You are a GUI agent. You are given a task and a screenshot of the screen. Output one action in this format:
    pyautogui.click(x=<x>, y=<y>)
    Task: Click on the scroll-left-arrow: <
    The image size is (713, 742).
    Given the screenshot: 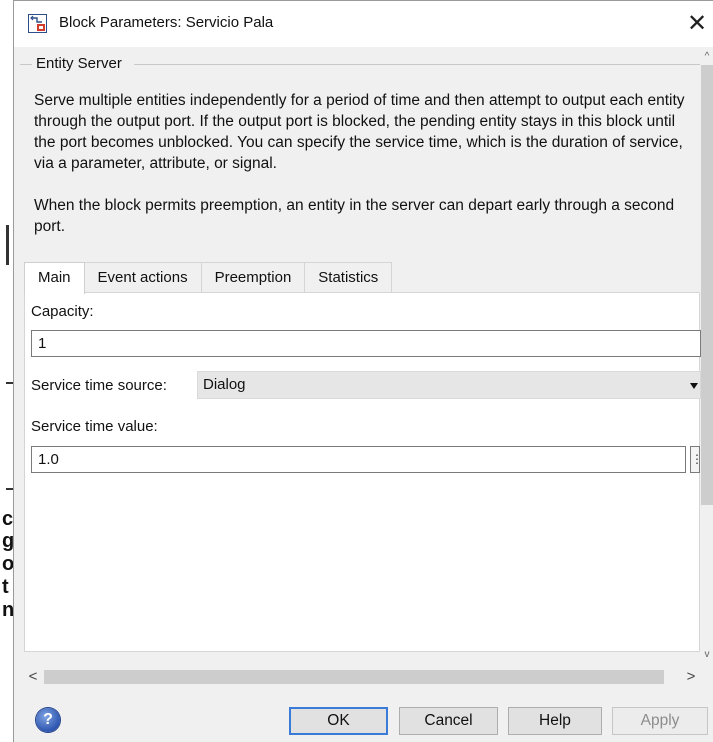 What is the action you would take?
    pyautogui.click(x=33, y=677)
    